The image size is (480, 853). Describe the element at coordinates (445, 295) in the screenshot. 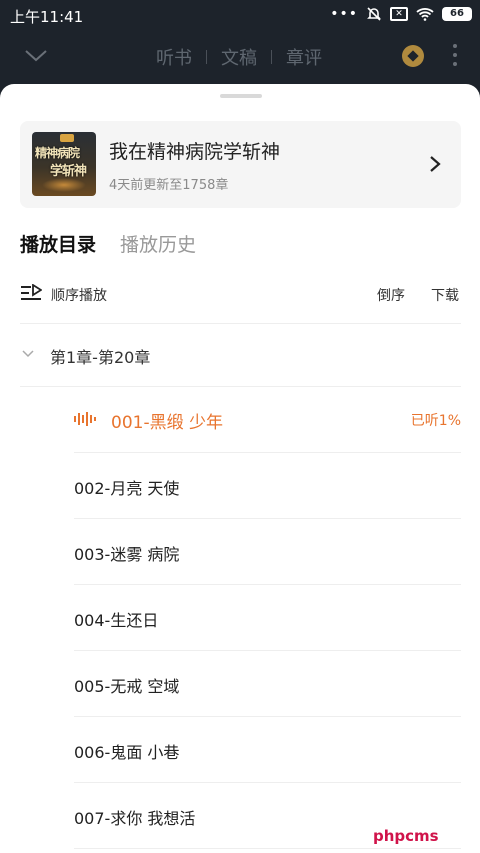

I see `download-button: 下载` at that location.